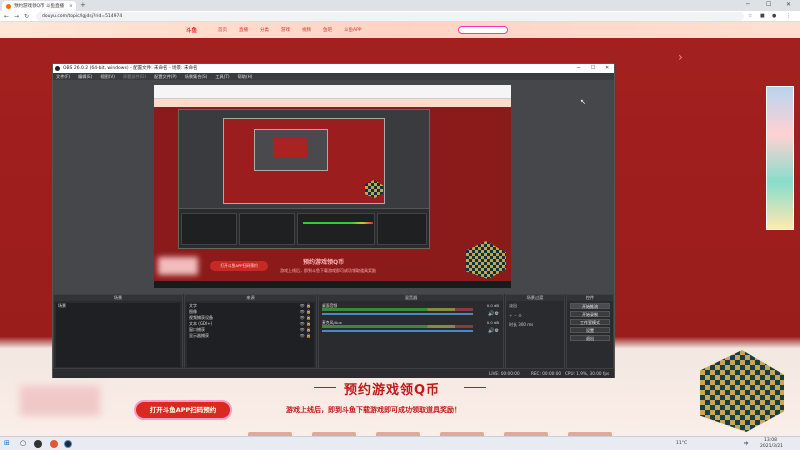 Image resolution: width=800 pixels, height=450 pixels. I want to click on menu-icon: ⋮, so click(788, 16).